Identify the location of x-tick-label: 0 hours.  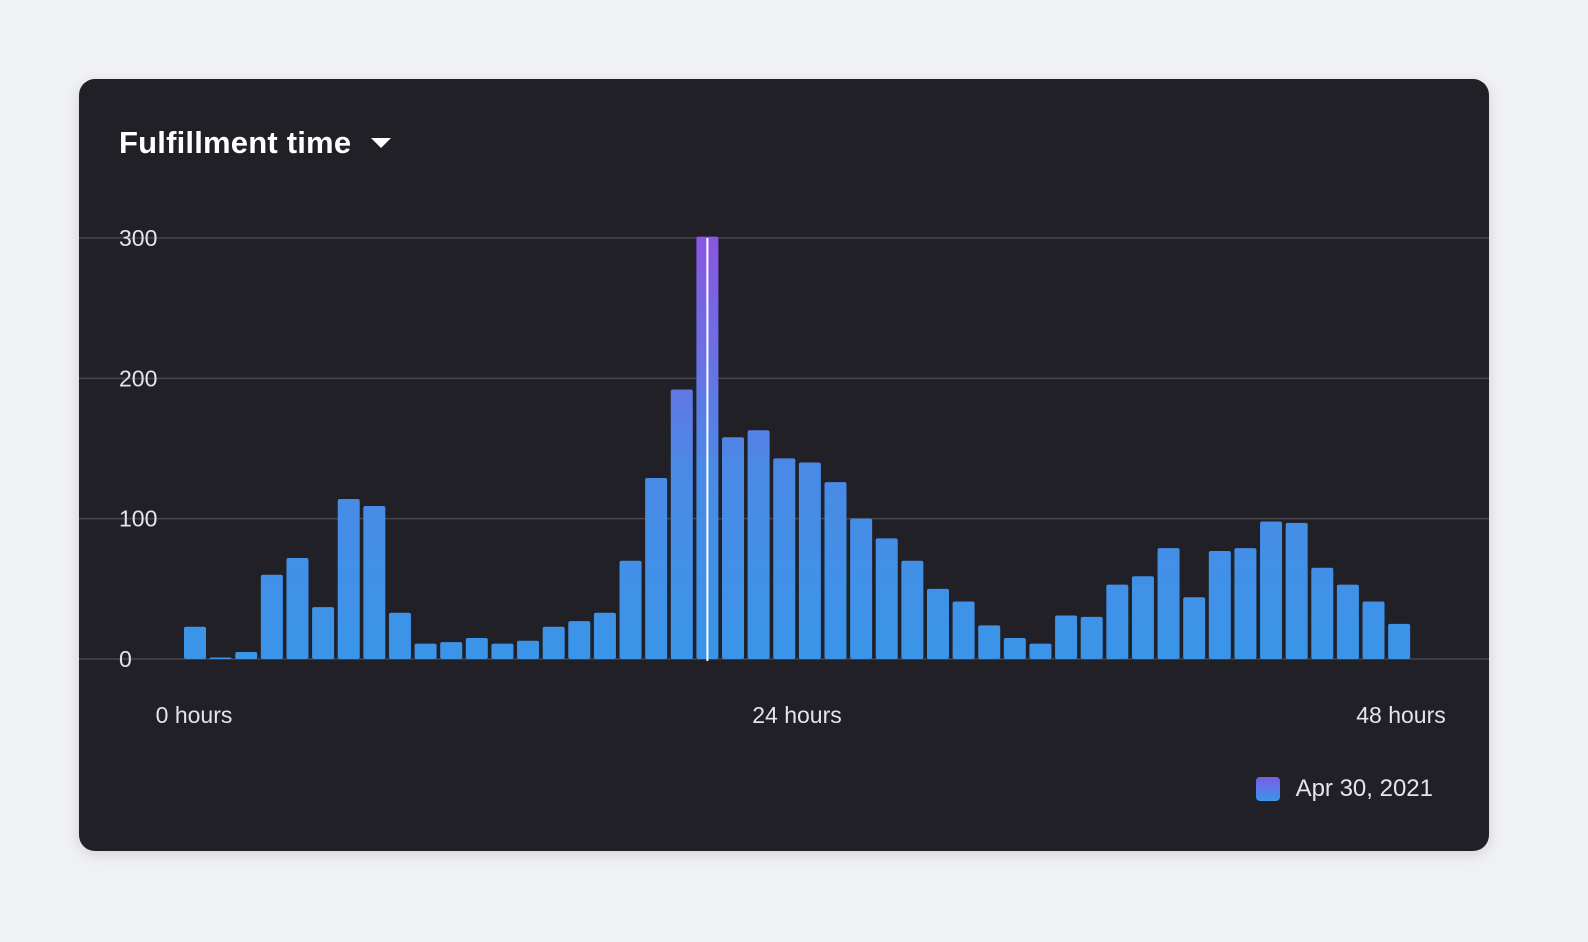
(194, 715).